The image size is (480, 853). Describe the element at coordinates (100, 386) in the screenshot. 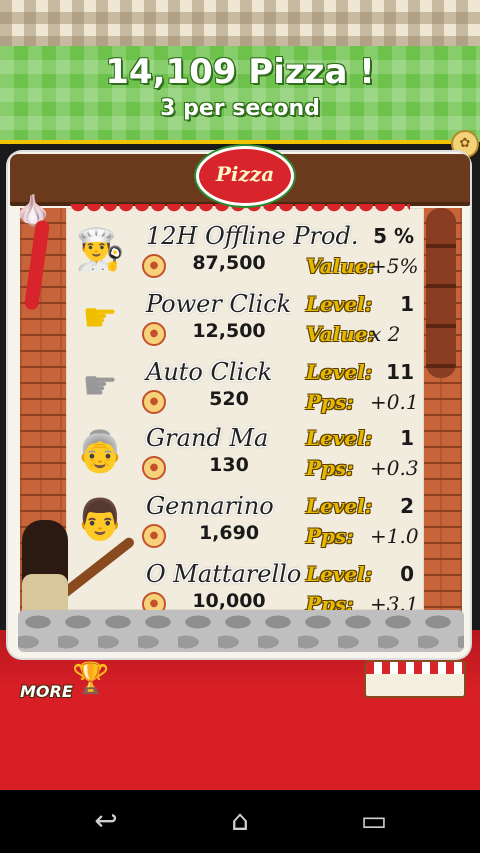

I see `white-hand-icon: ☛` at that location.